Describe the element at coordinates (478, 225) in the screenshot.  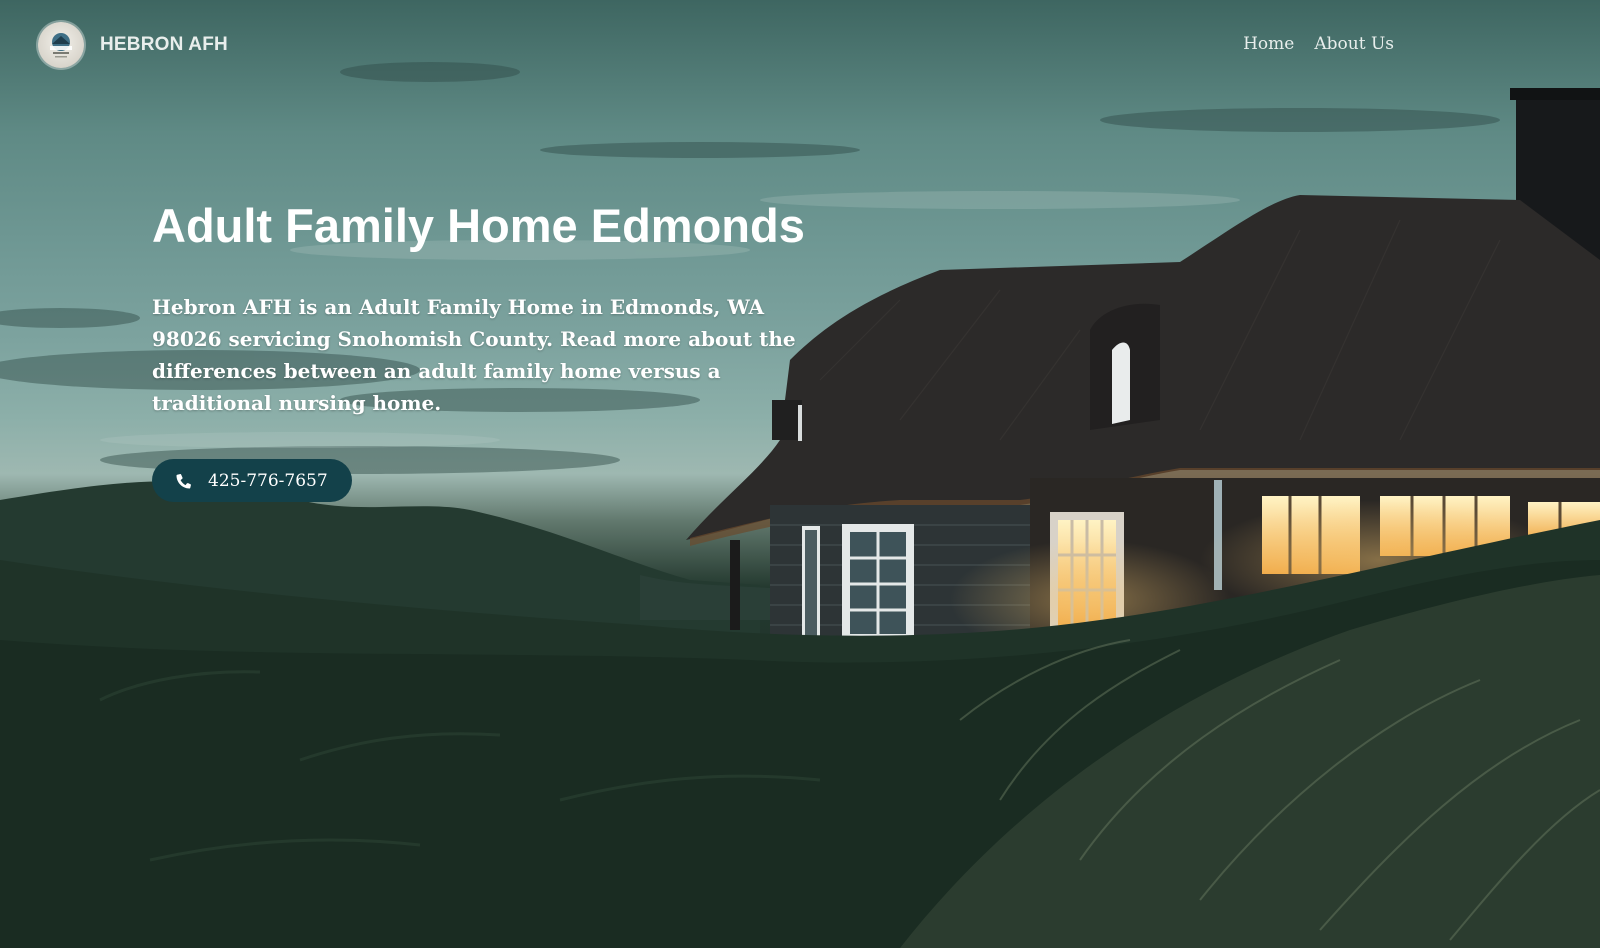
I see `hero-title: Adult Family Home Edmonds` at that location.